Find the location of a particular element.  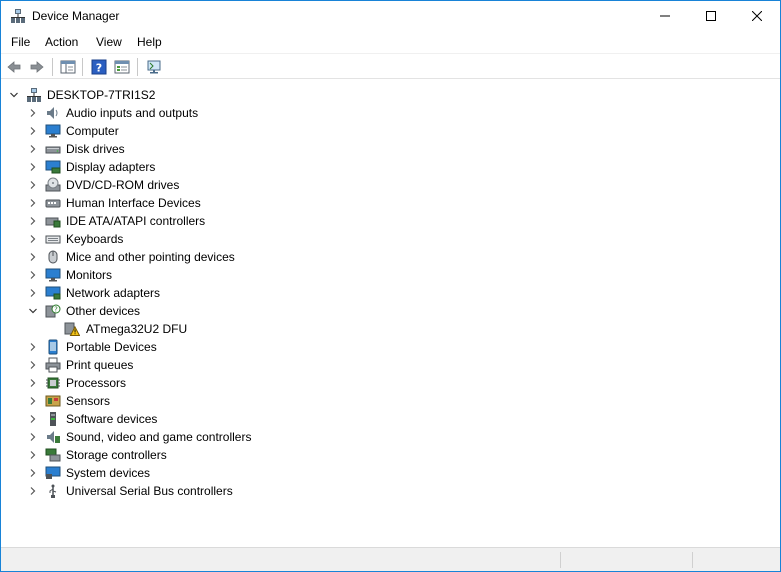

tree-category-row: Sound, video and game controllers is located at coordinates (390, 437).